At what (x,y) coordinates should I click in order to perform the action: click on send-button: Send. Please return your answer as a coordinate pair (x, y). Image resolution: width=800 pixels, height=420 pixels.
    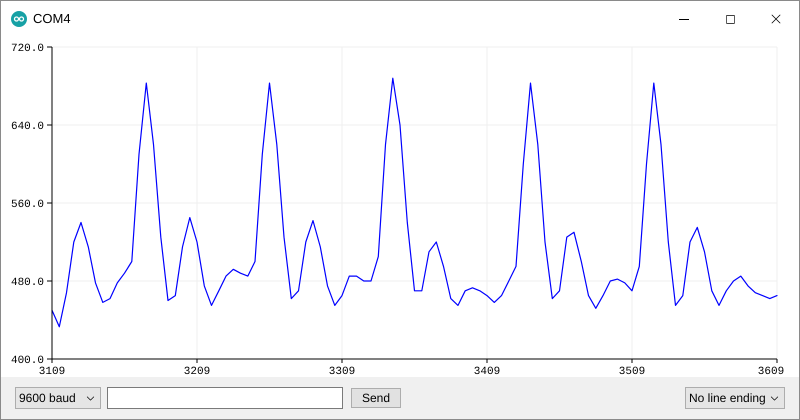
    Looking at the image, I should click on (376, 398).